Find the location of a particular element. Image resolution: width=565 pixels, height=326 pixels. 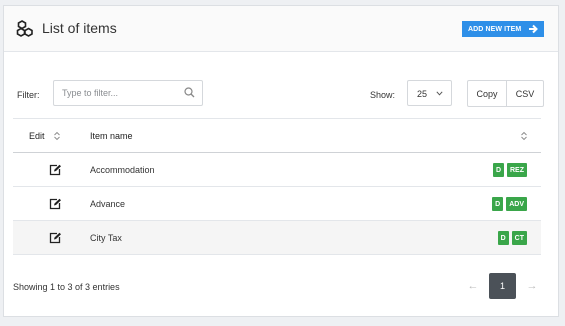

entries-info: Showing 1 to 3 of 3 entries is located at coordinates (66, 287).